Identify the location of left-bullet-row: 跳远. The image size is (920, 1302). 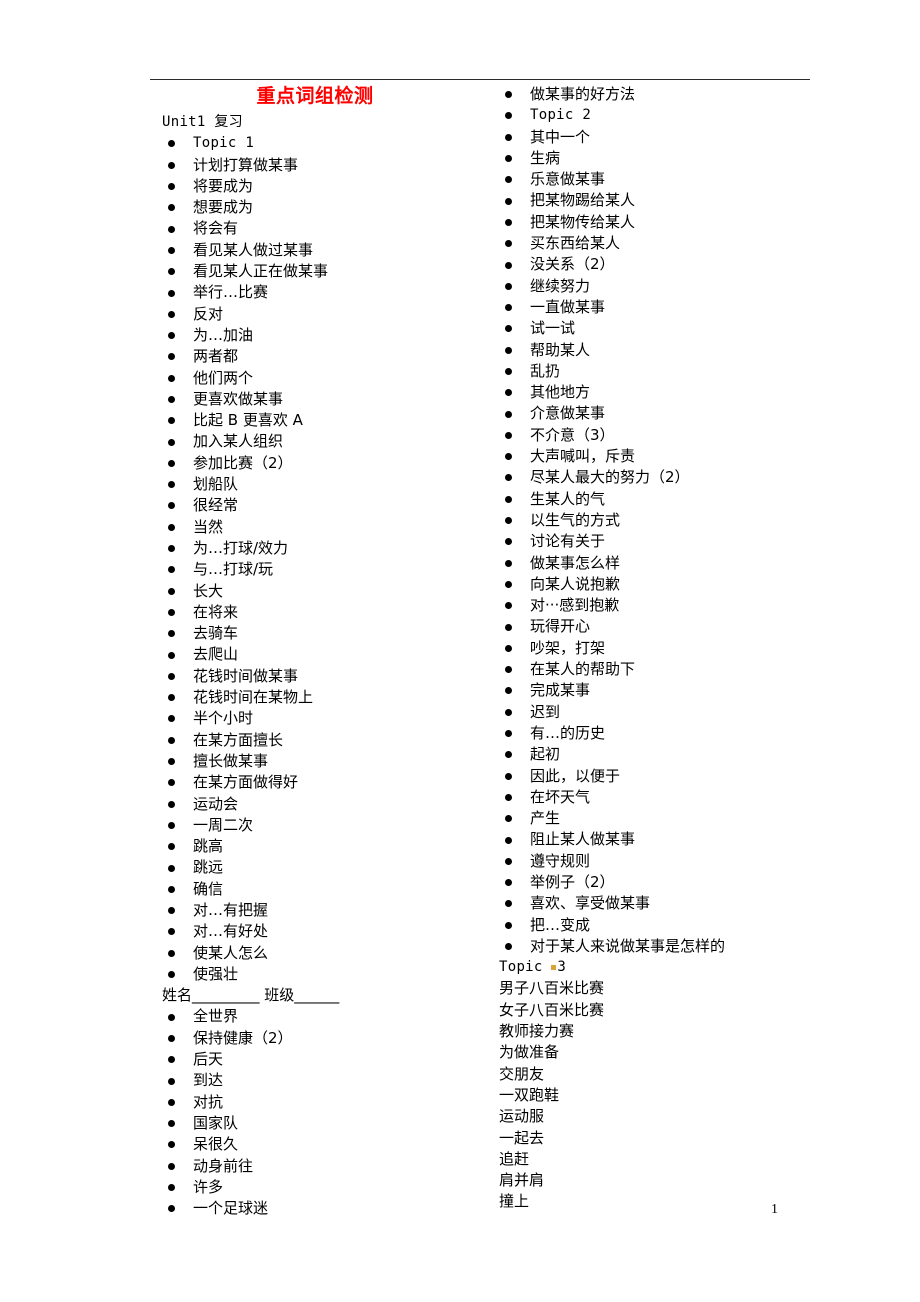
(327, 867).